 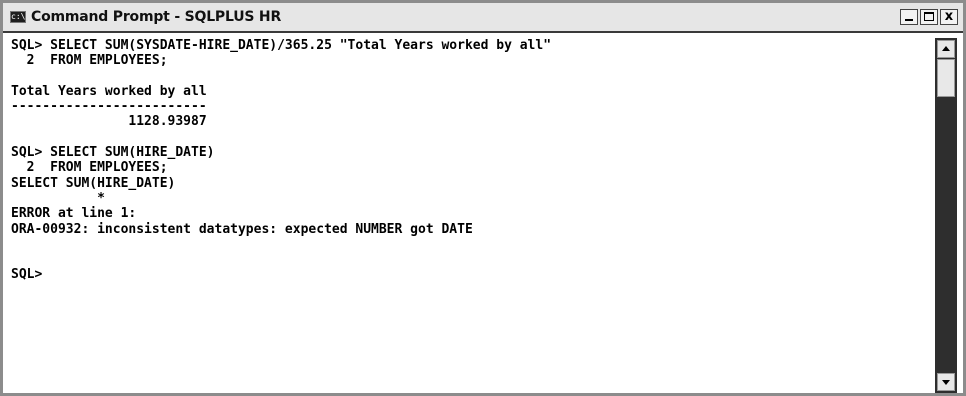 What do you see at coordinates (109, 122) in the screenshot?
I see `console-line: 1128.93987` at bounding box center [109, 122].